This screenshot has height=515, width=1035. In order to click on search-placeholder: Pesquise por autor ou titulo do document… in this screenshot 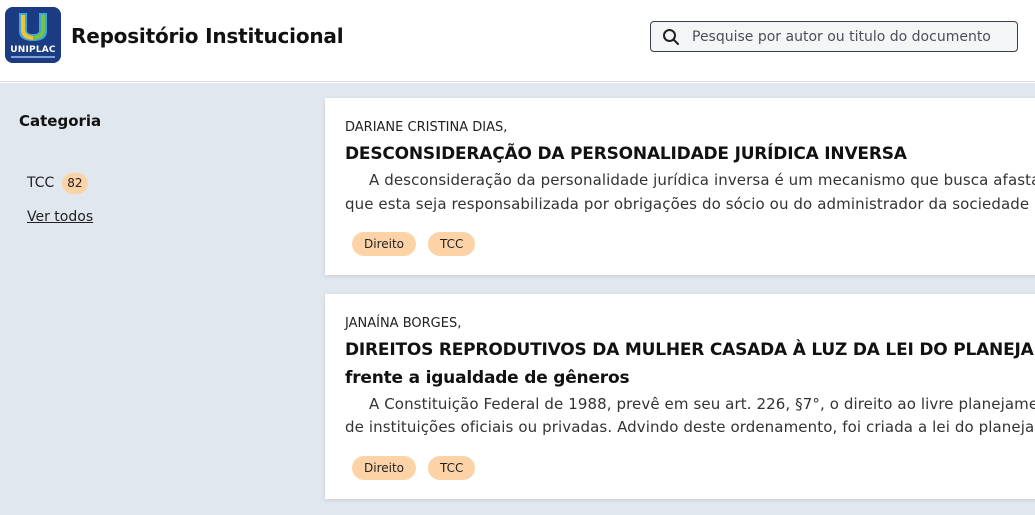, I will do `click(841, 37)`.